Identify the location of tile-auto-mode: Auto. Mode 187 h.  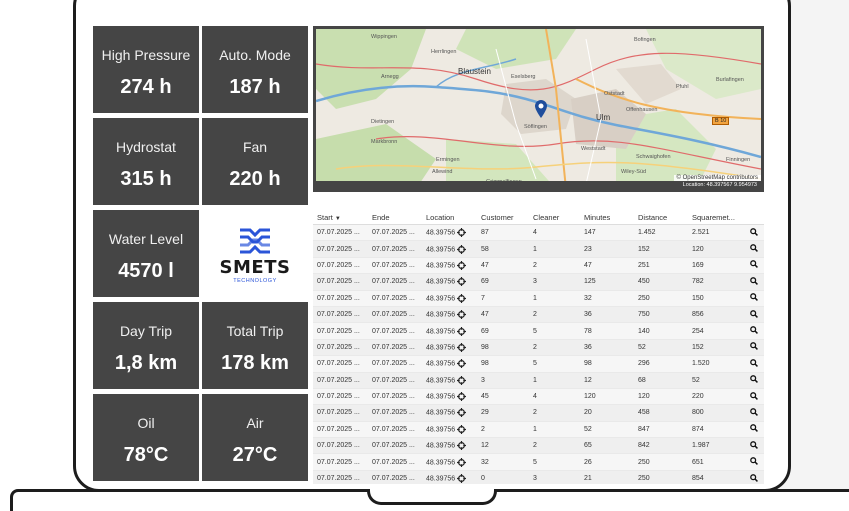
(255, 69).